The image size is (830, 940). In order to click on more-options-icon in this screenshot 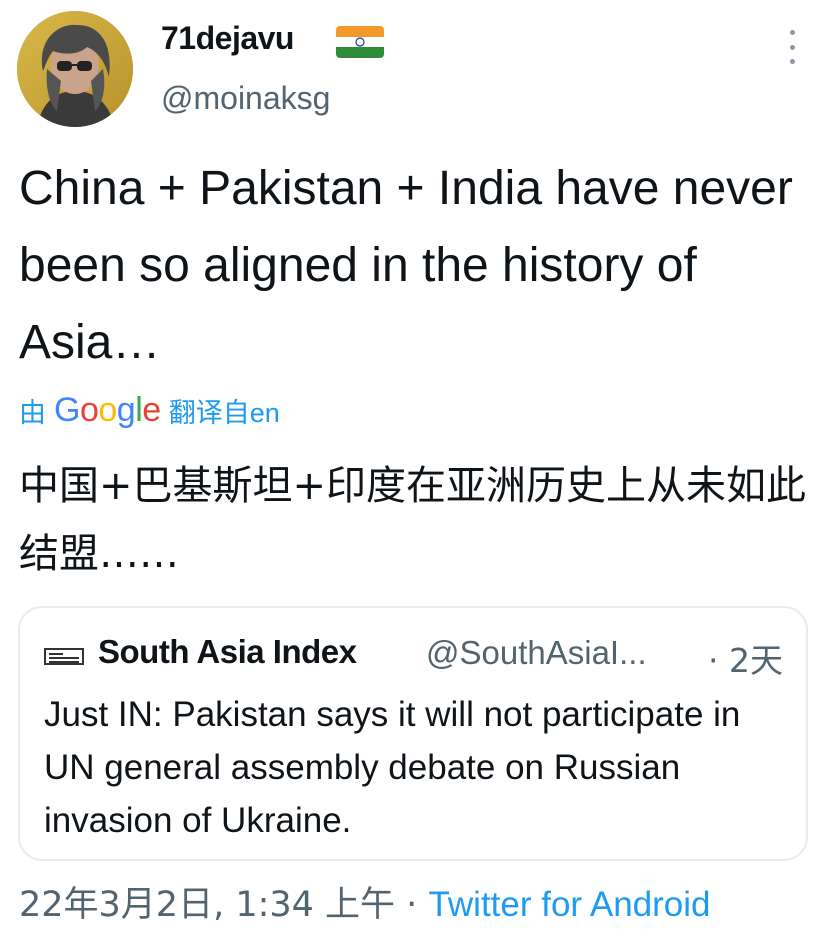, I will do `click(792, 47)`.